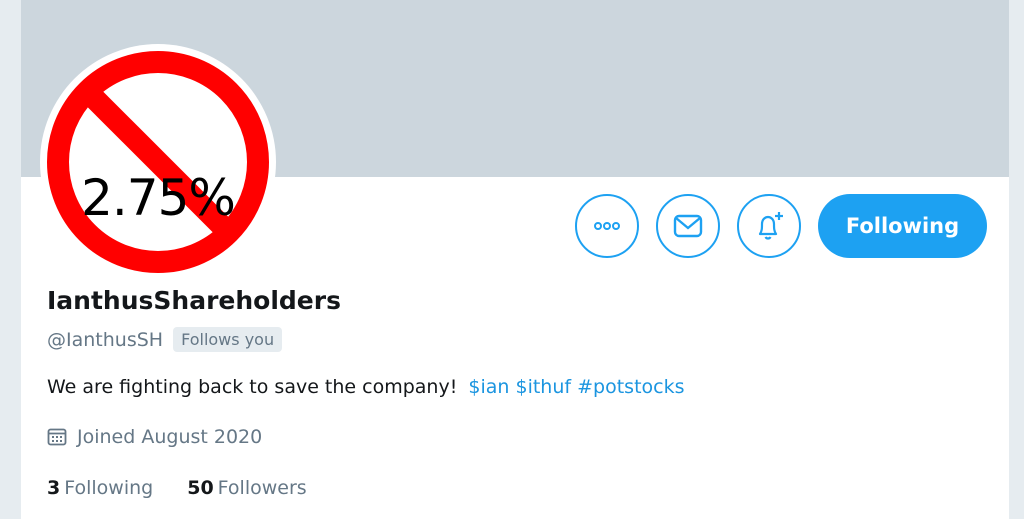 This screenshot has height=519, width=1024. I want to click on followers-label: Followers, so click(262, 488).